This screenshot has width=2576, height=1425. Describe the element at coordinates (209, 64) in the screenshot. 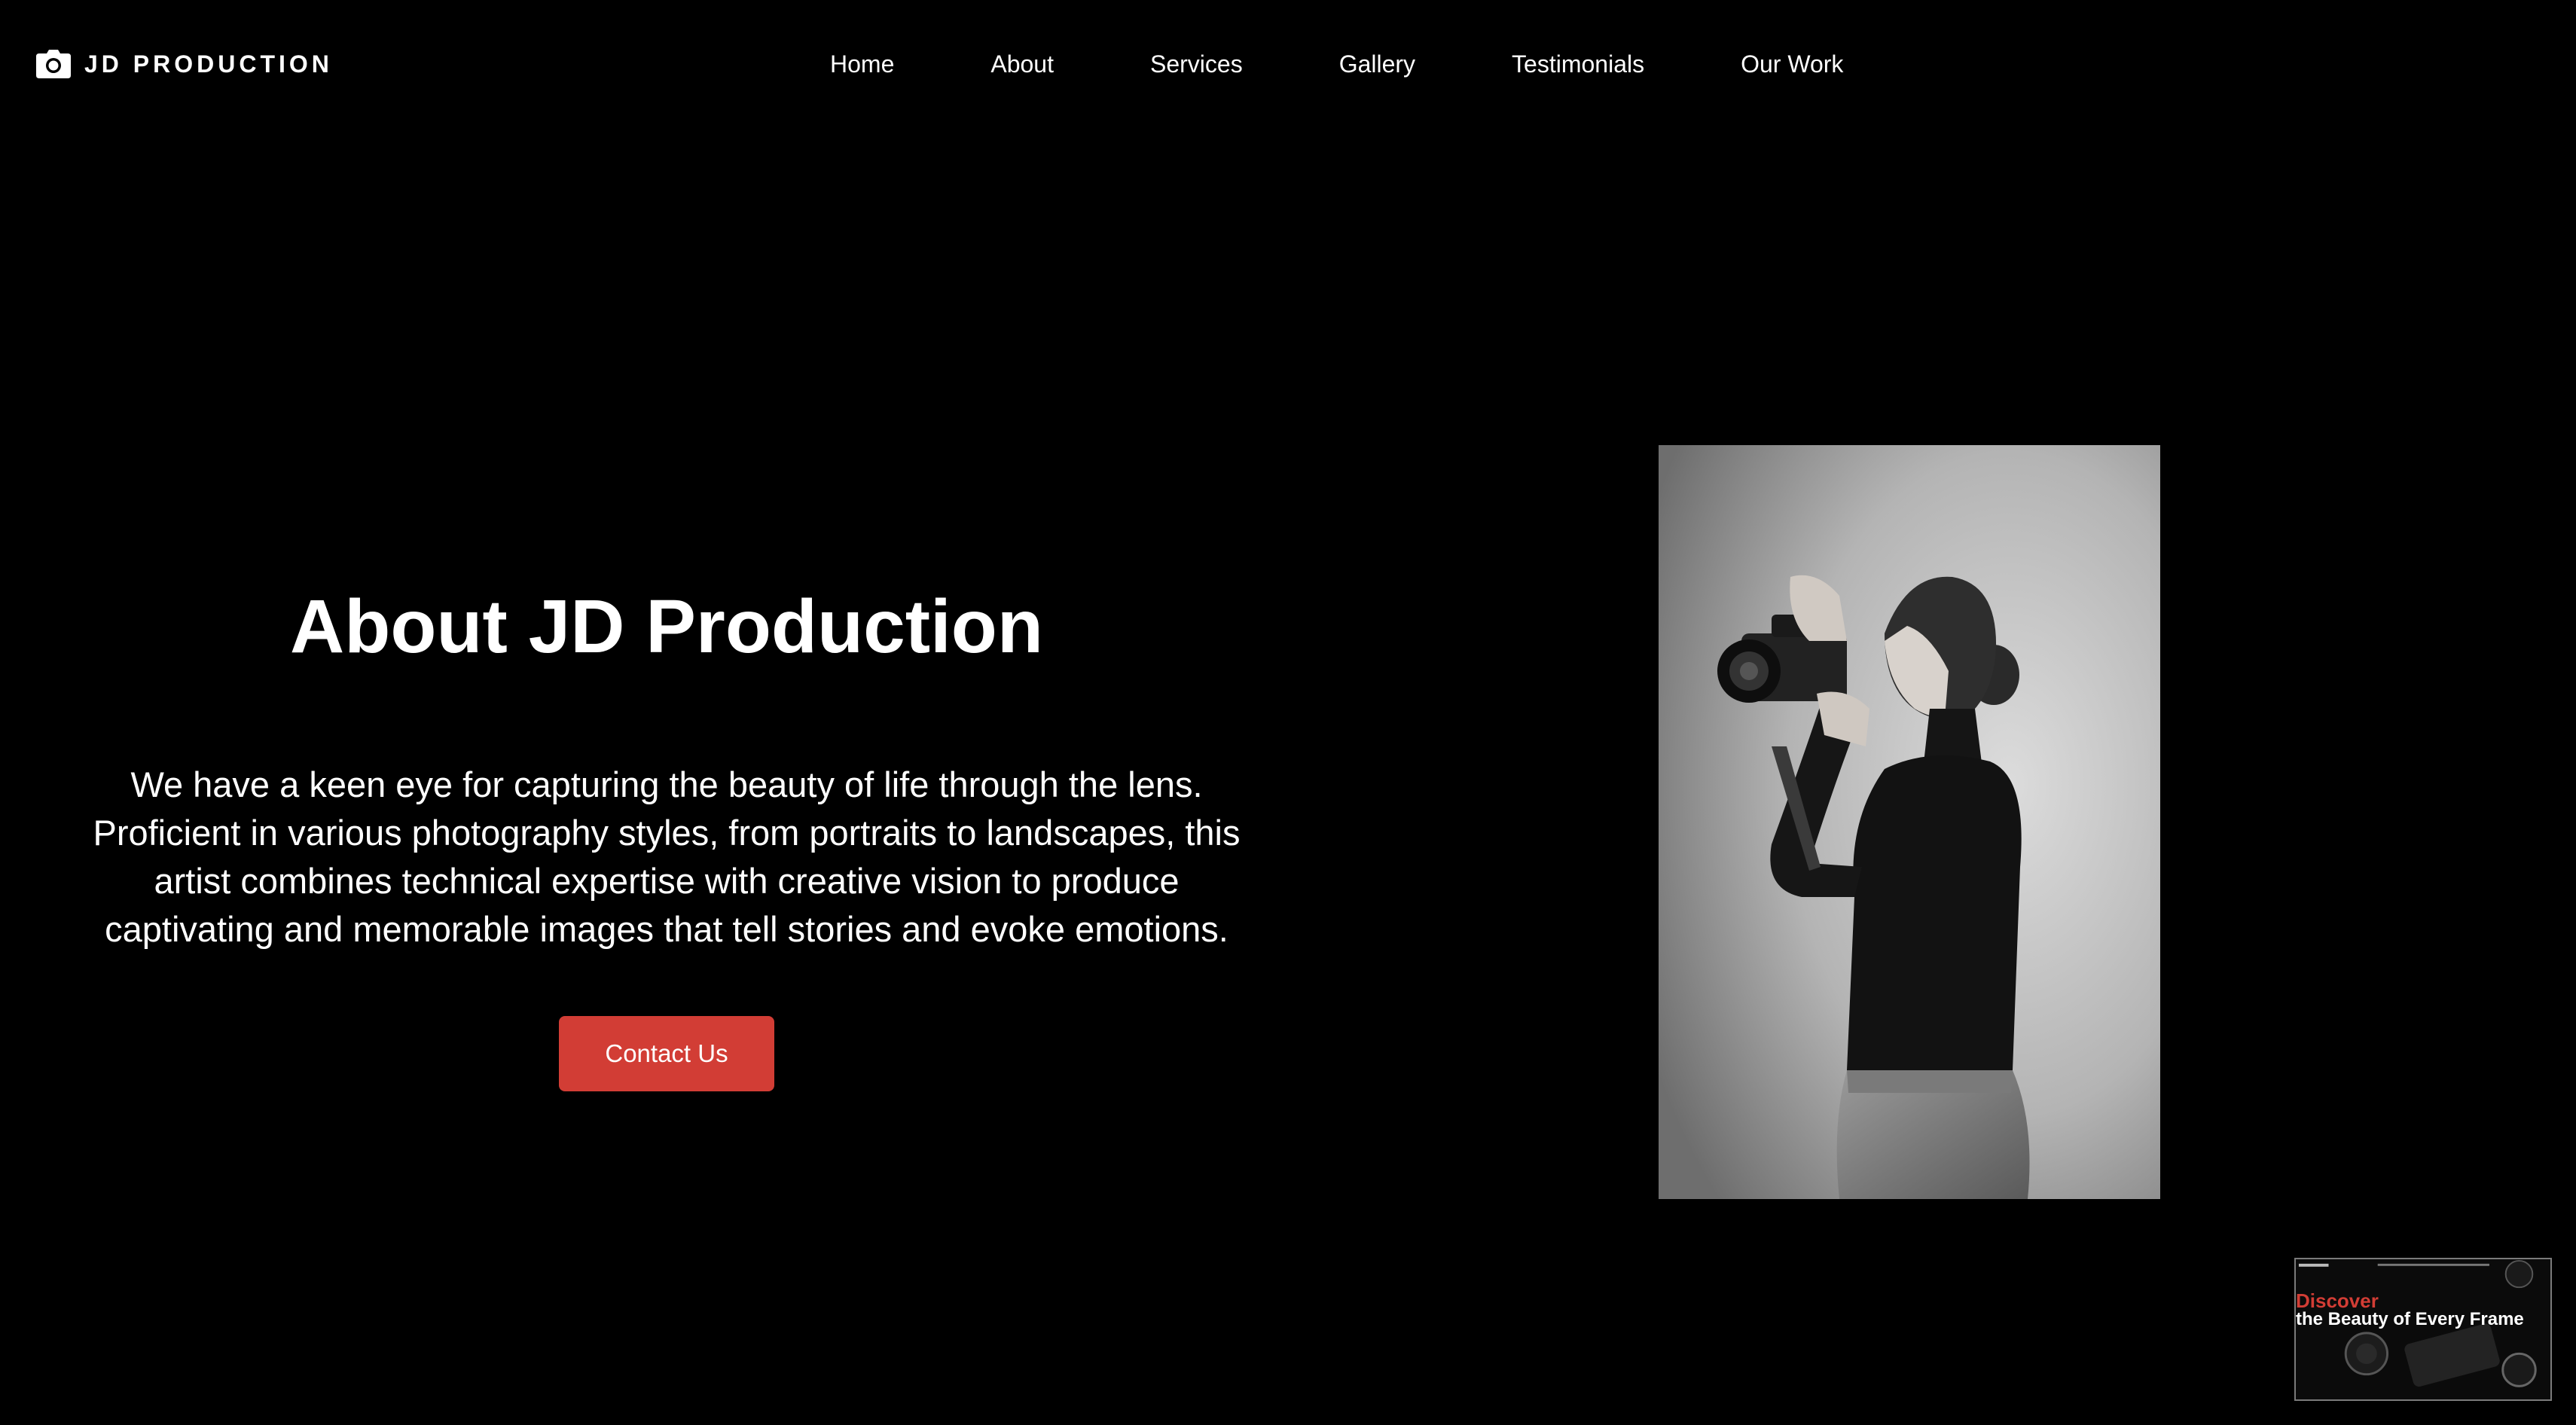

I see `brand-name: JD PRODUCTION` at that location.